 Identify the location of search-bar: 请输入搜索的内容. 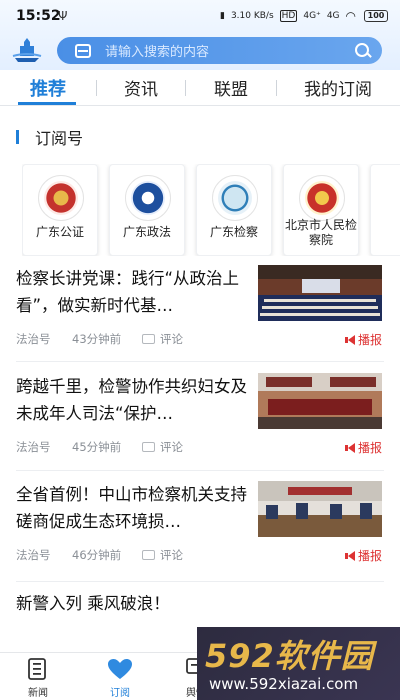
(219, 50).